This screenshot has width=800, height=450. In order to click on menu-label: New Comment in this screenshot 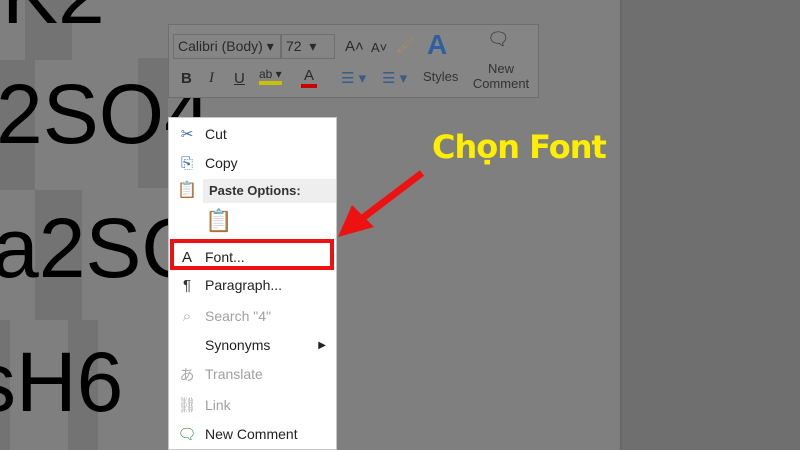, I will do `click(251, 434)`.